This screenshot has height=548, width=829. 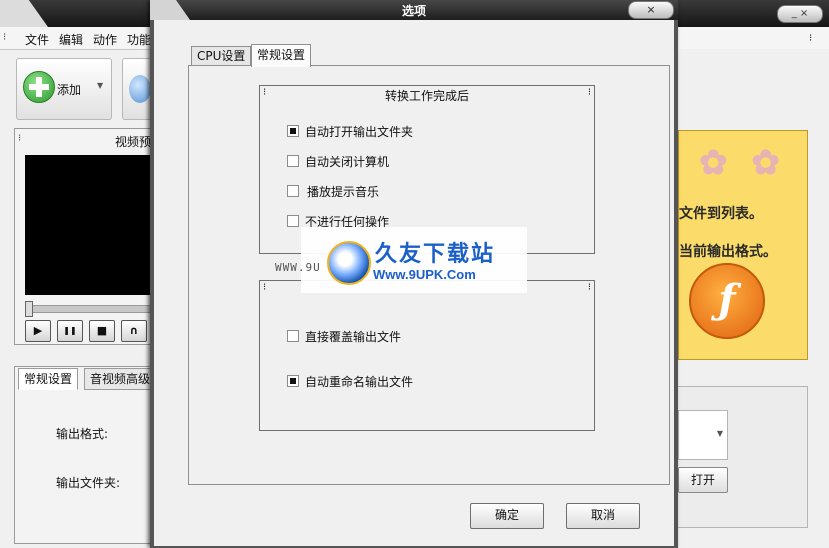 What do you see at coordinates (651, 10) in the screenshot?
I see `close-button: ×` at bounding box center [651, 10].